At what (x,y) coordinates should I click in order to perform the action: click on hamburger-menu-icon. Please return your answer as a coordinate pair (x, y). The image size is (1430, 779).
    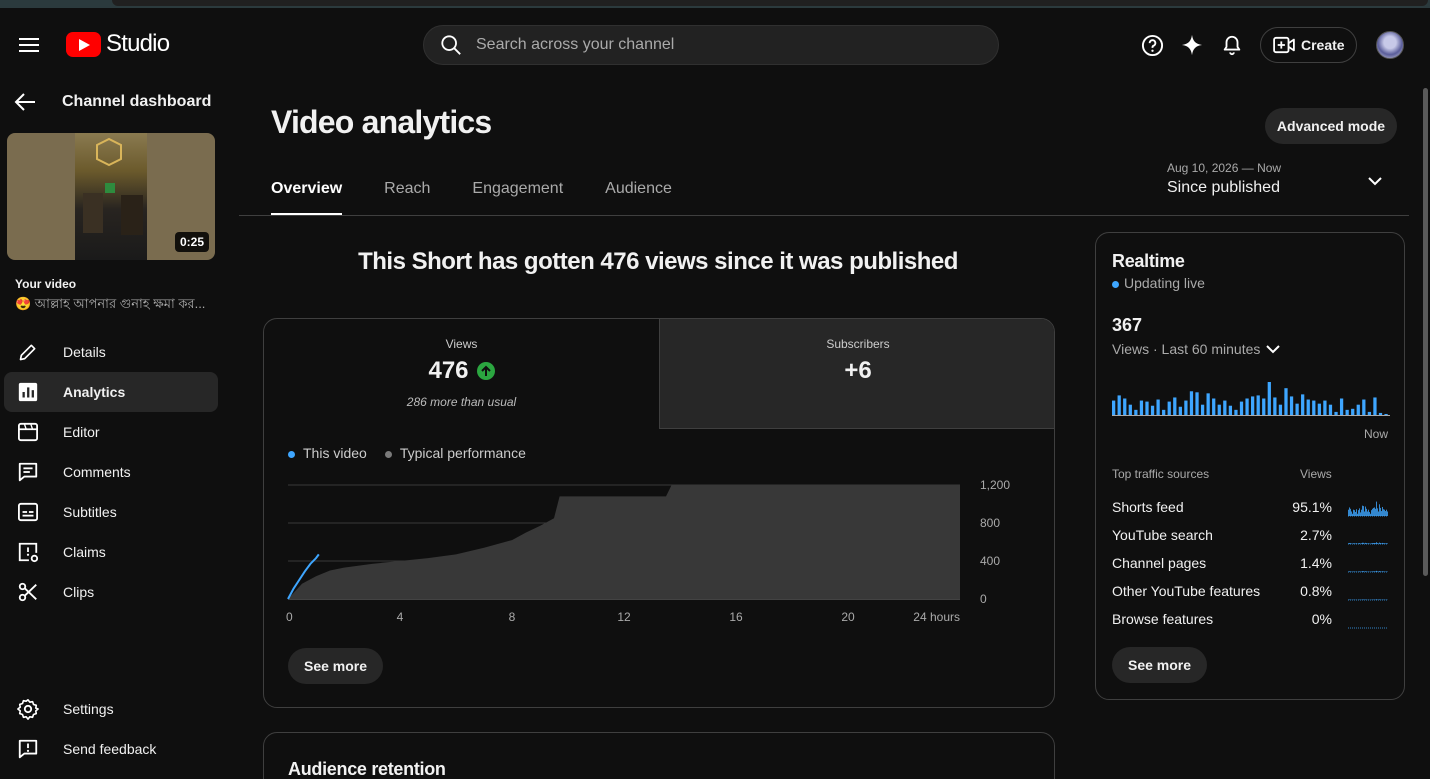
    Looking at the image, I should click on (29, 45).